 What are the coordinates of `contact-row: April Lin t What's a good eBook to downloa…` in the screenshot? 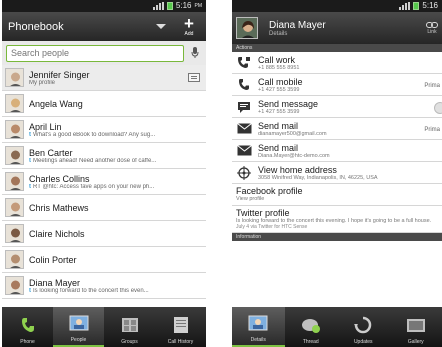 It's located at (104, 130).